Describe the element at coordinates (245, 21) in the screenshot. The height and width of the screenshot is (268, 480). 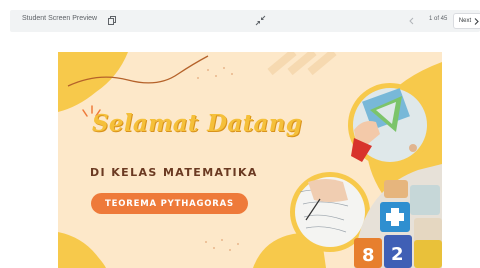
I see `preview-toolbar: Student Screen Preview 1 of 45 Next` at that location.